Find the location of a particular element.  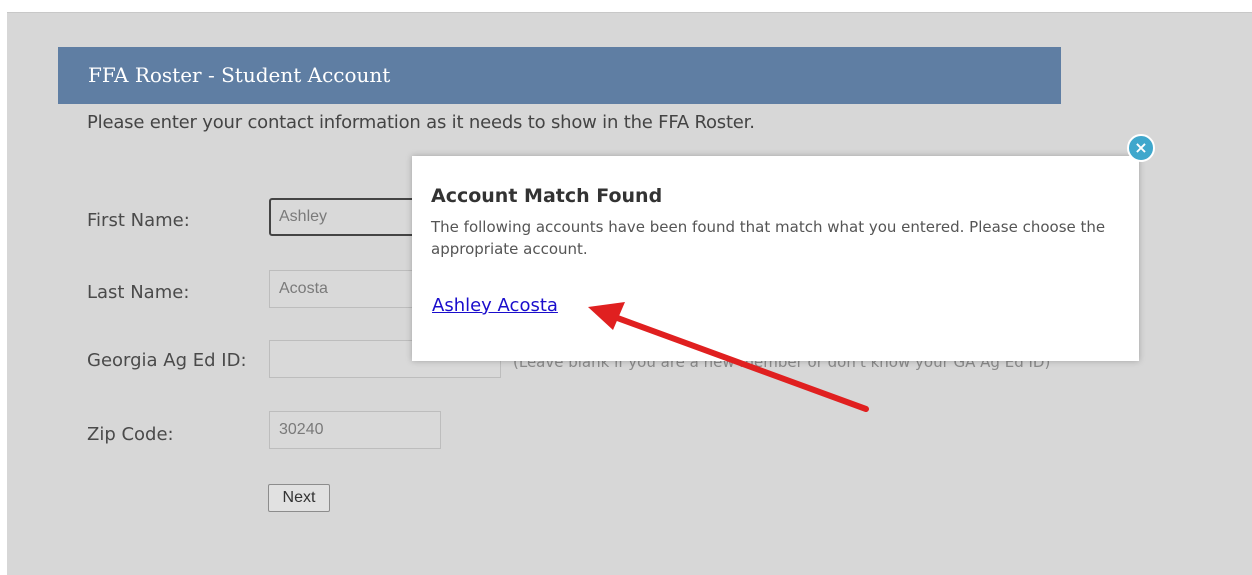

red-arrow-annotation is located at coordinates (728, 357).